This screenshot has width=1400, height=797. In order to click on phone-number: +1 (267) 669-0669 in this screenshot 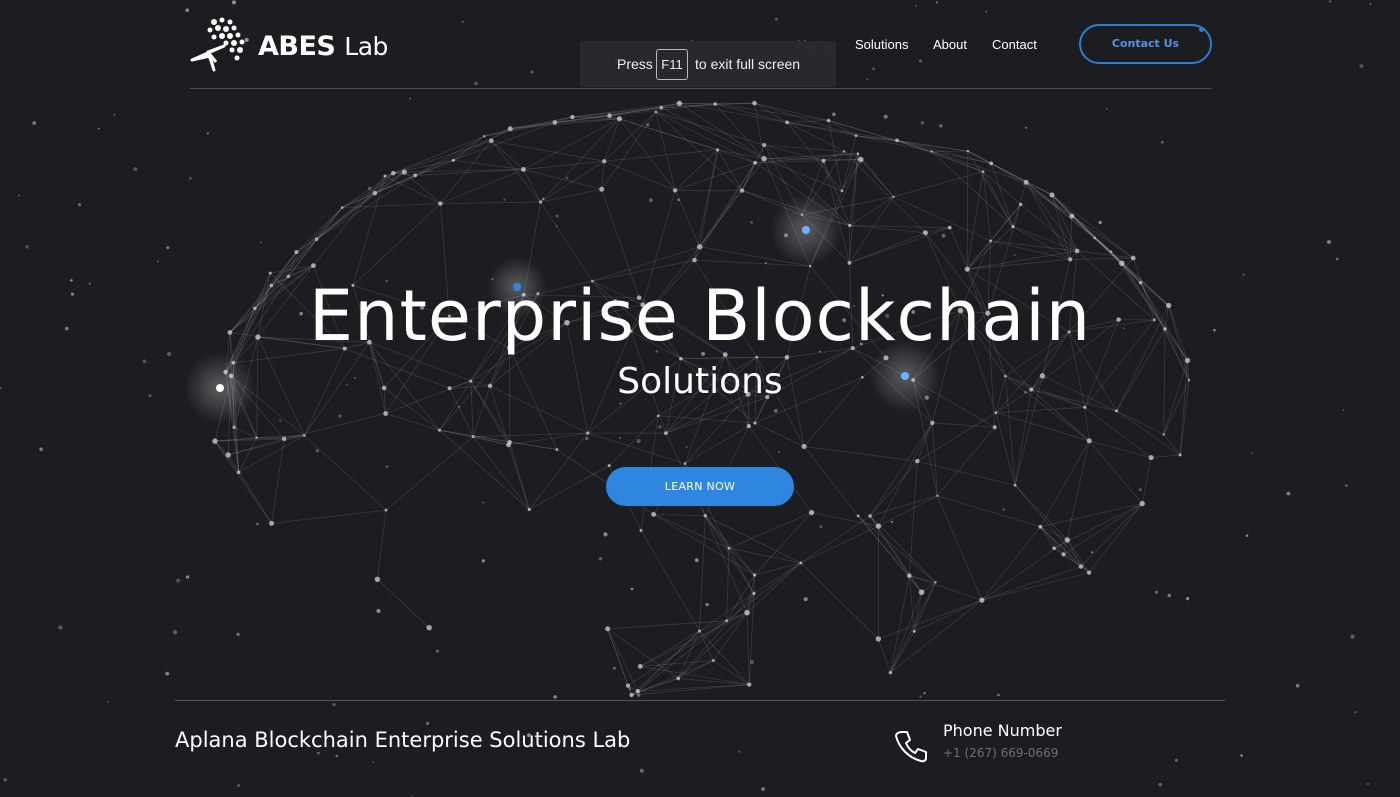, I will do `click(1000, 753)`.